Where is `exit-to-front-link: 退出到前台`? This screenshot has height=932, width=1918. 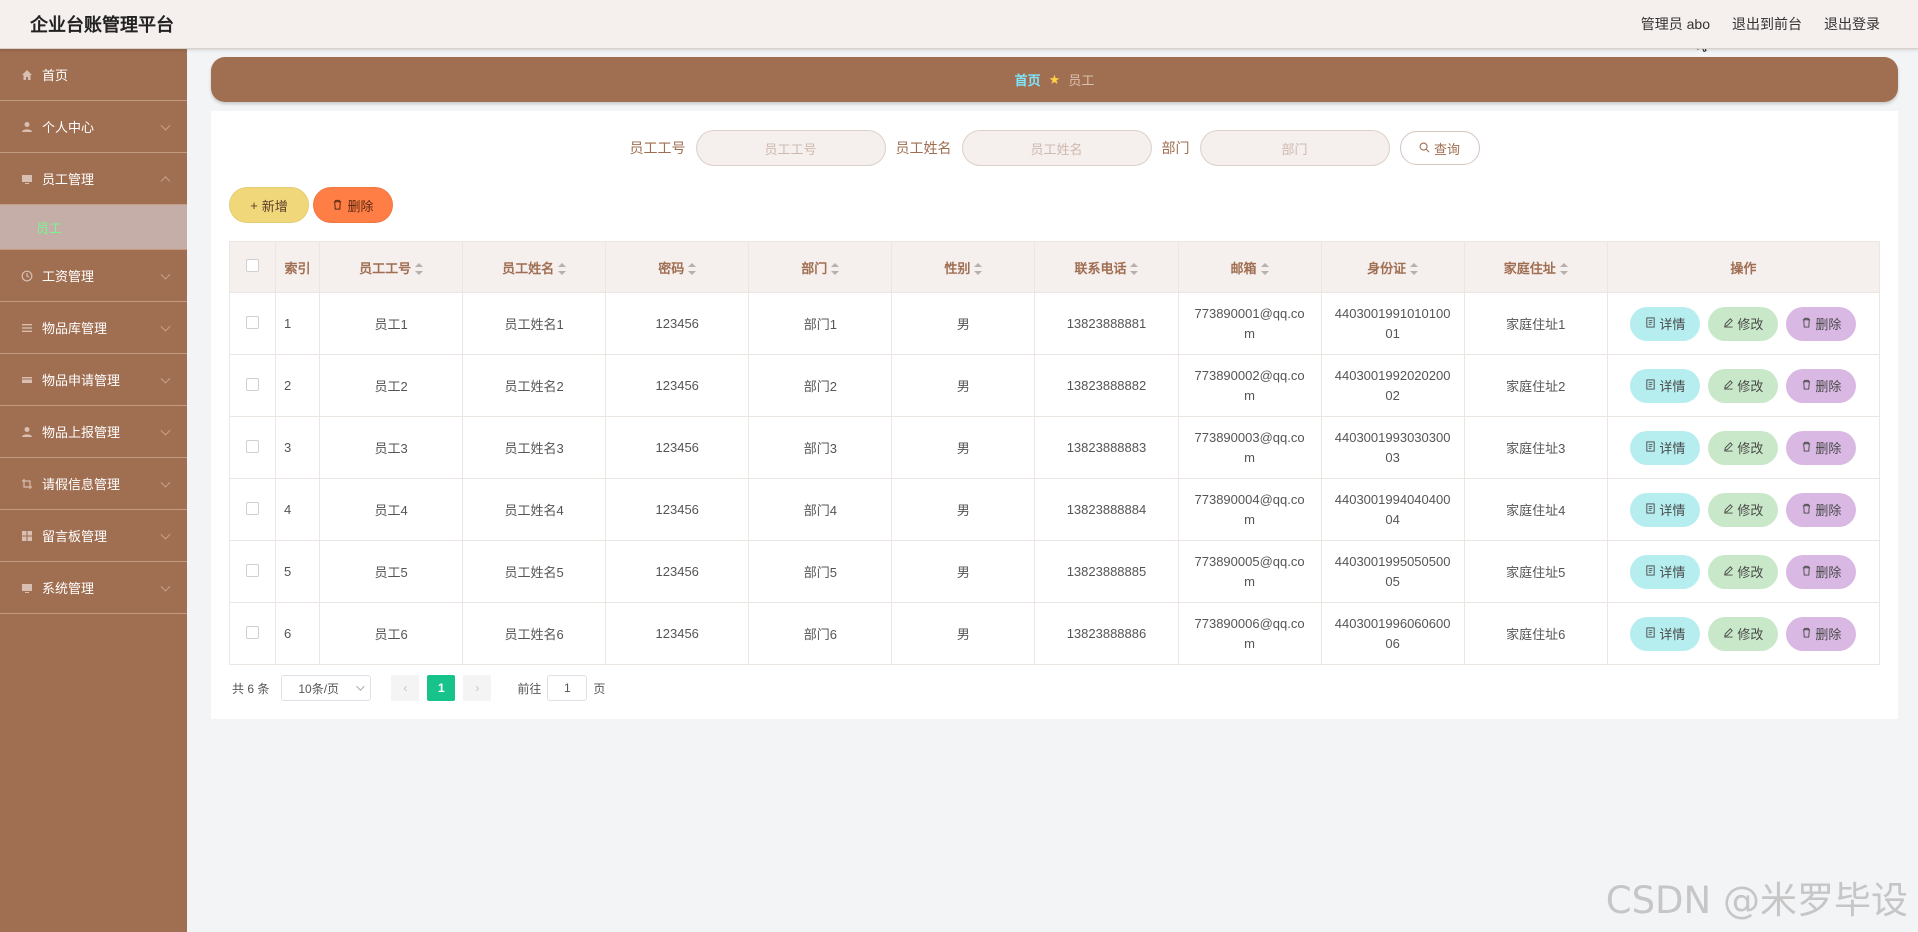
exit-to-front-link: 退出到前台 is located at coordinates (1767, 24).